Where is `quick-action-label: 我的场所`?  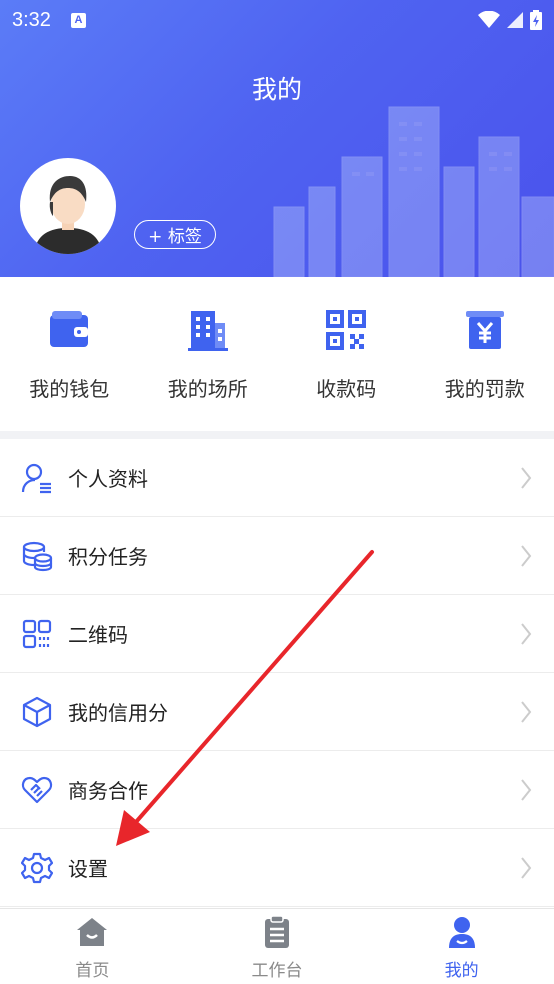
quick-action-label: 我的场所 is located at coordinates (207, 389).